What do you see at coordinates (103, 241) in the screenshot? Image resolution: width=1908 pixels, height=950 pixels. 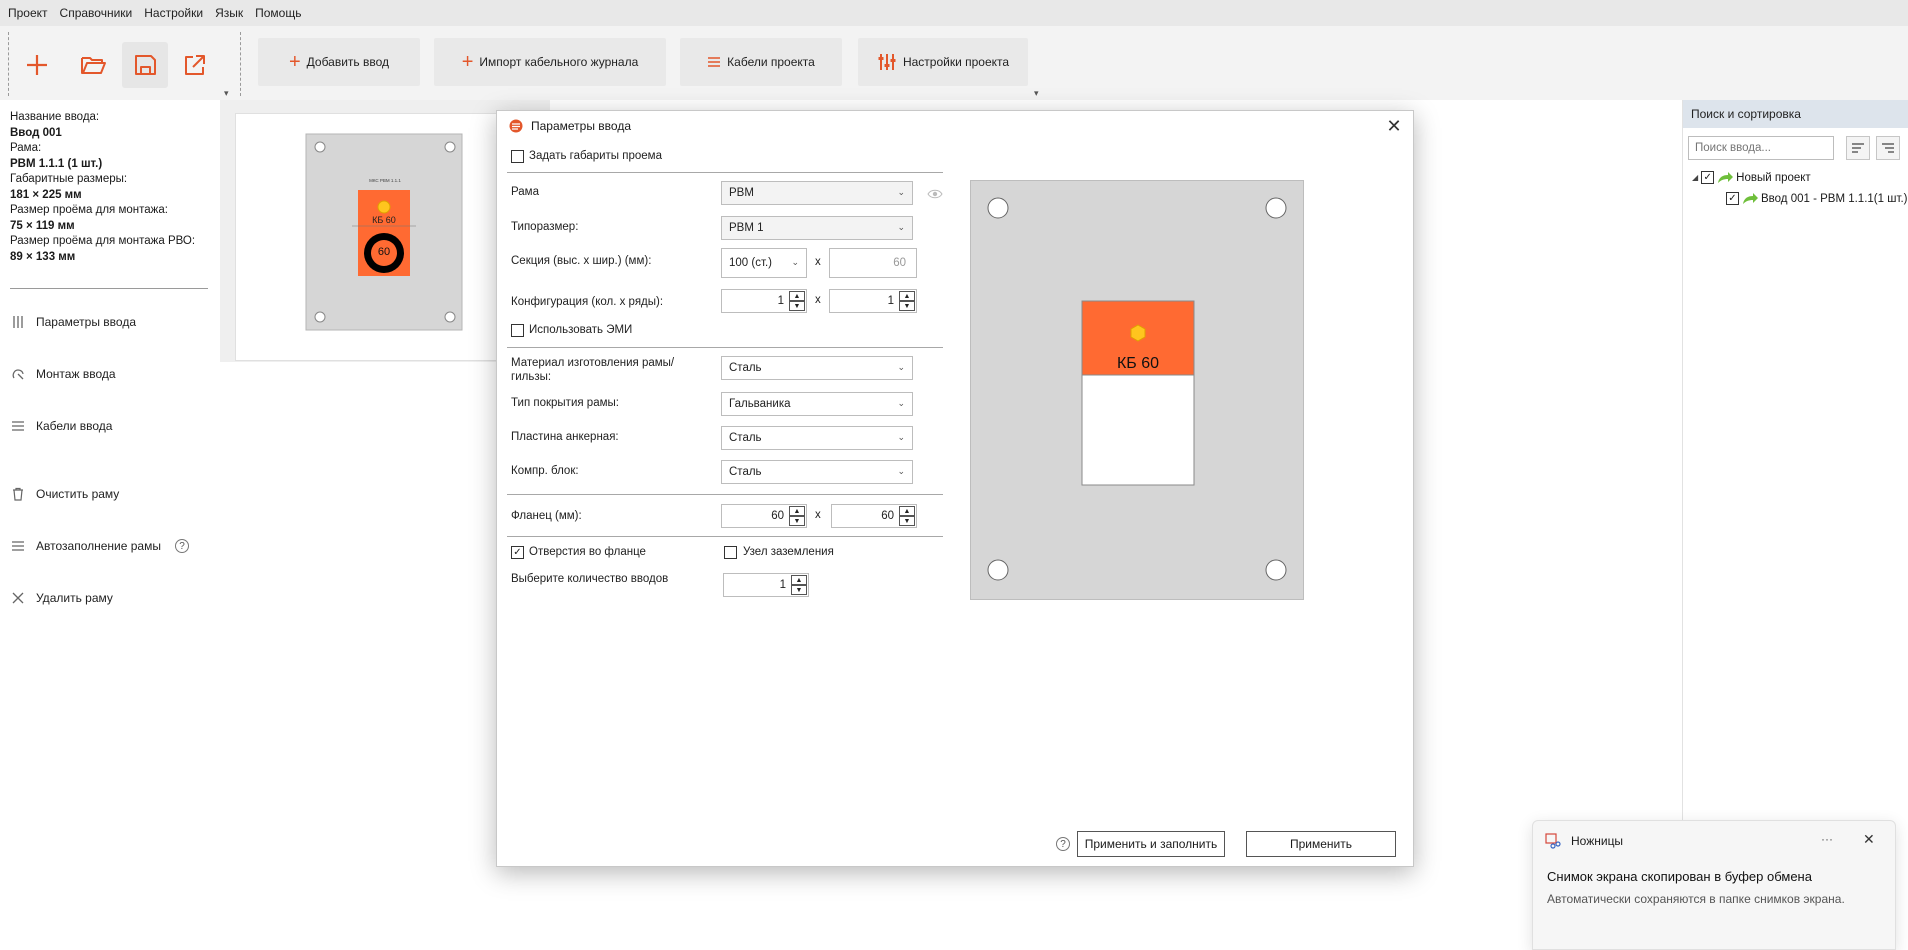 I see `opening-rvo-label: Размер проёма для монтажа РВО:` at bounding box center [103, 241].